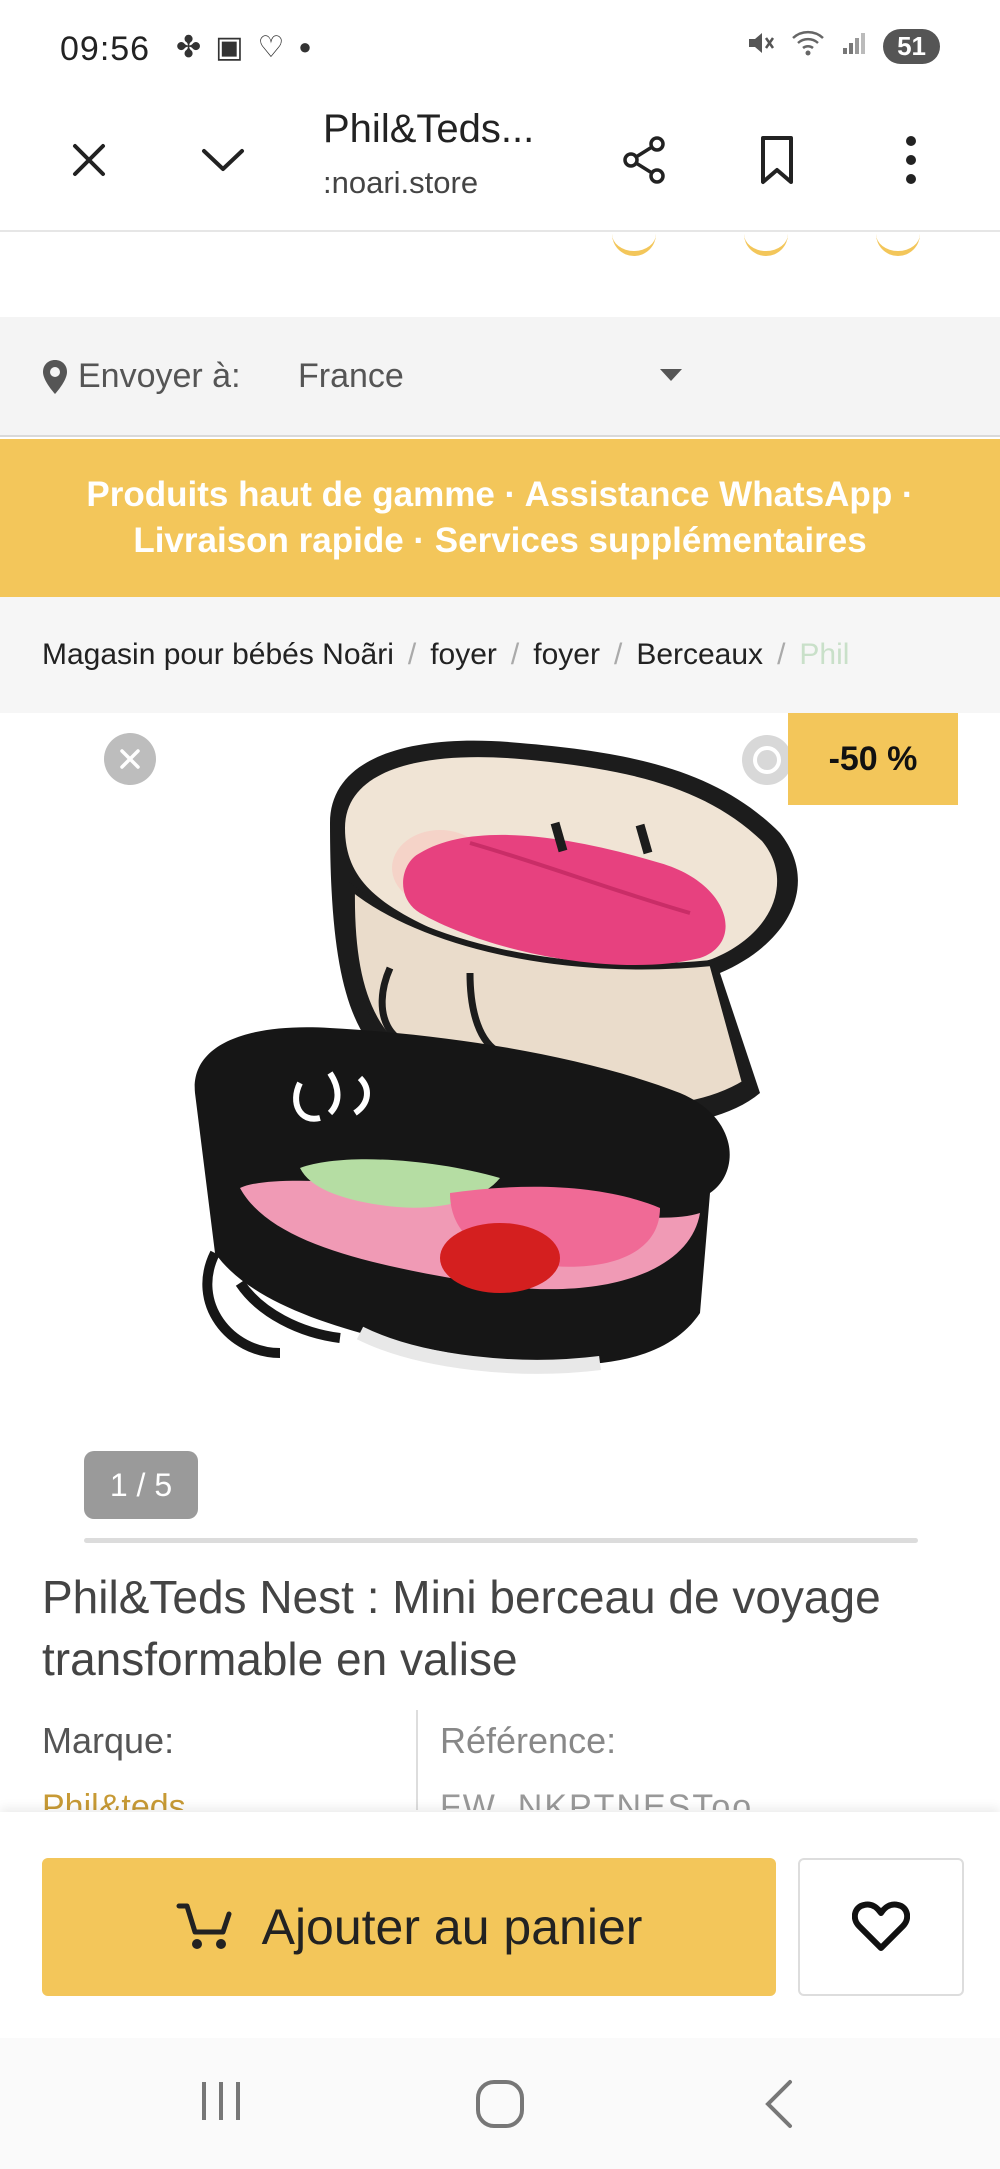 Image resolution: width=1000 pixels, height=2169 pixels. I want to click on gallery-divider, so click(501, 1540).